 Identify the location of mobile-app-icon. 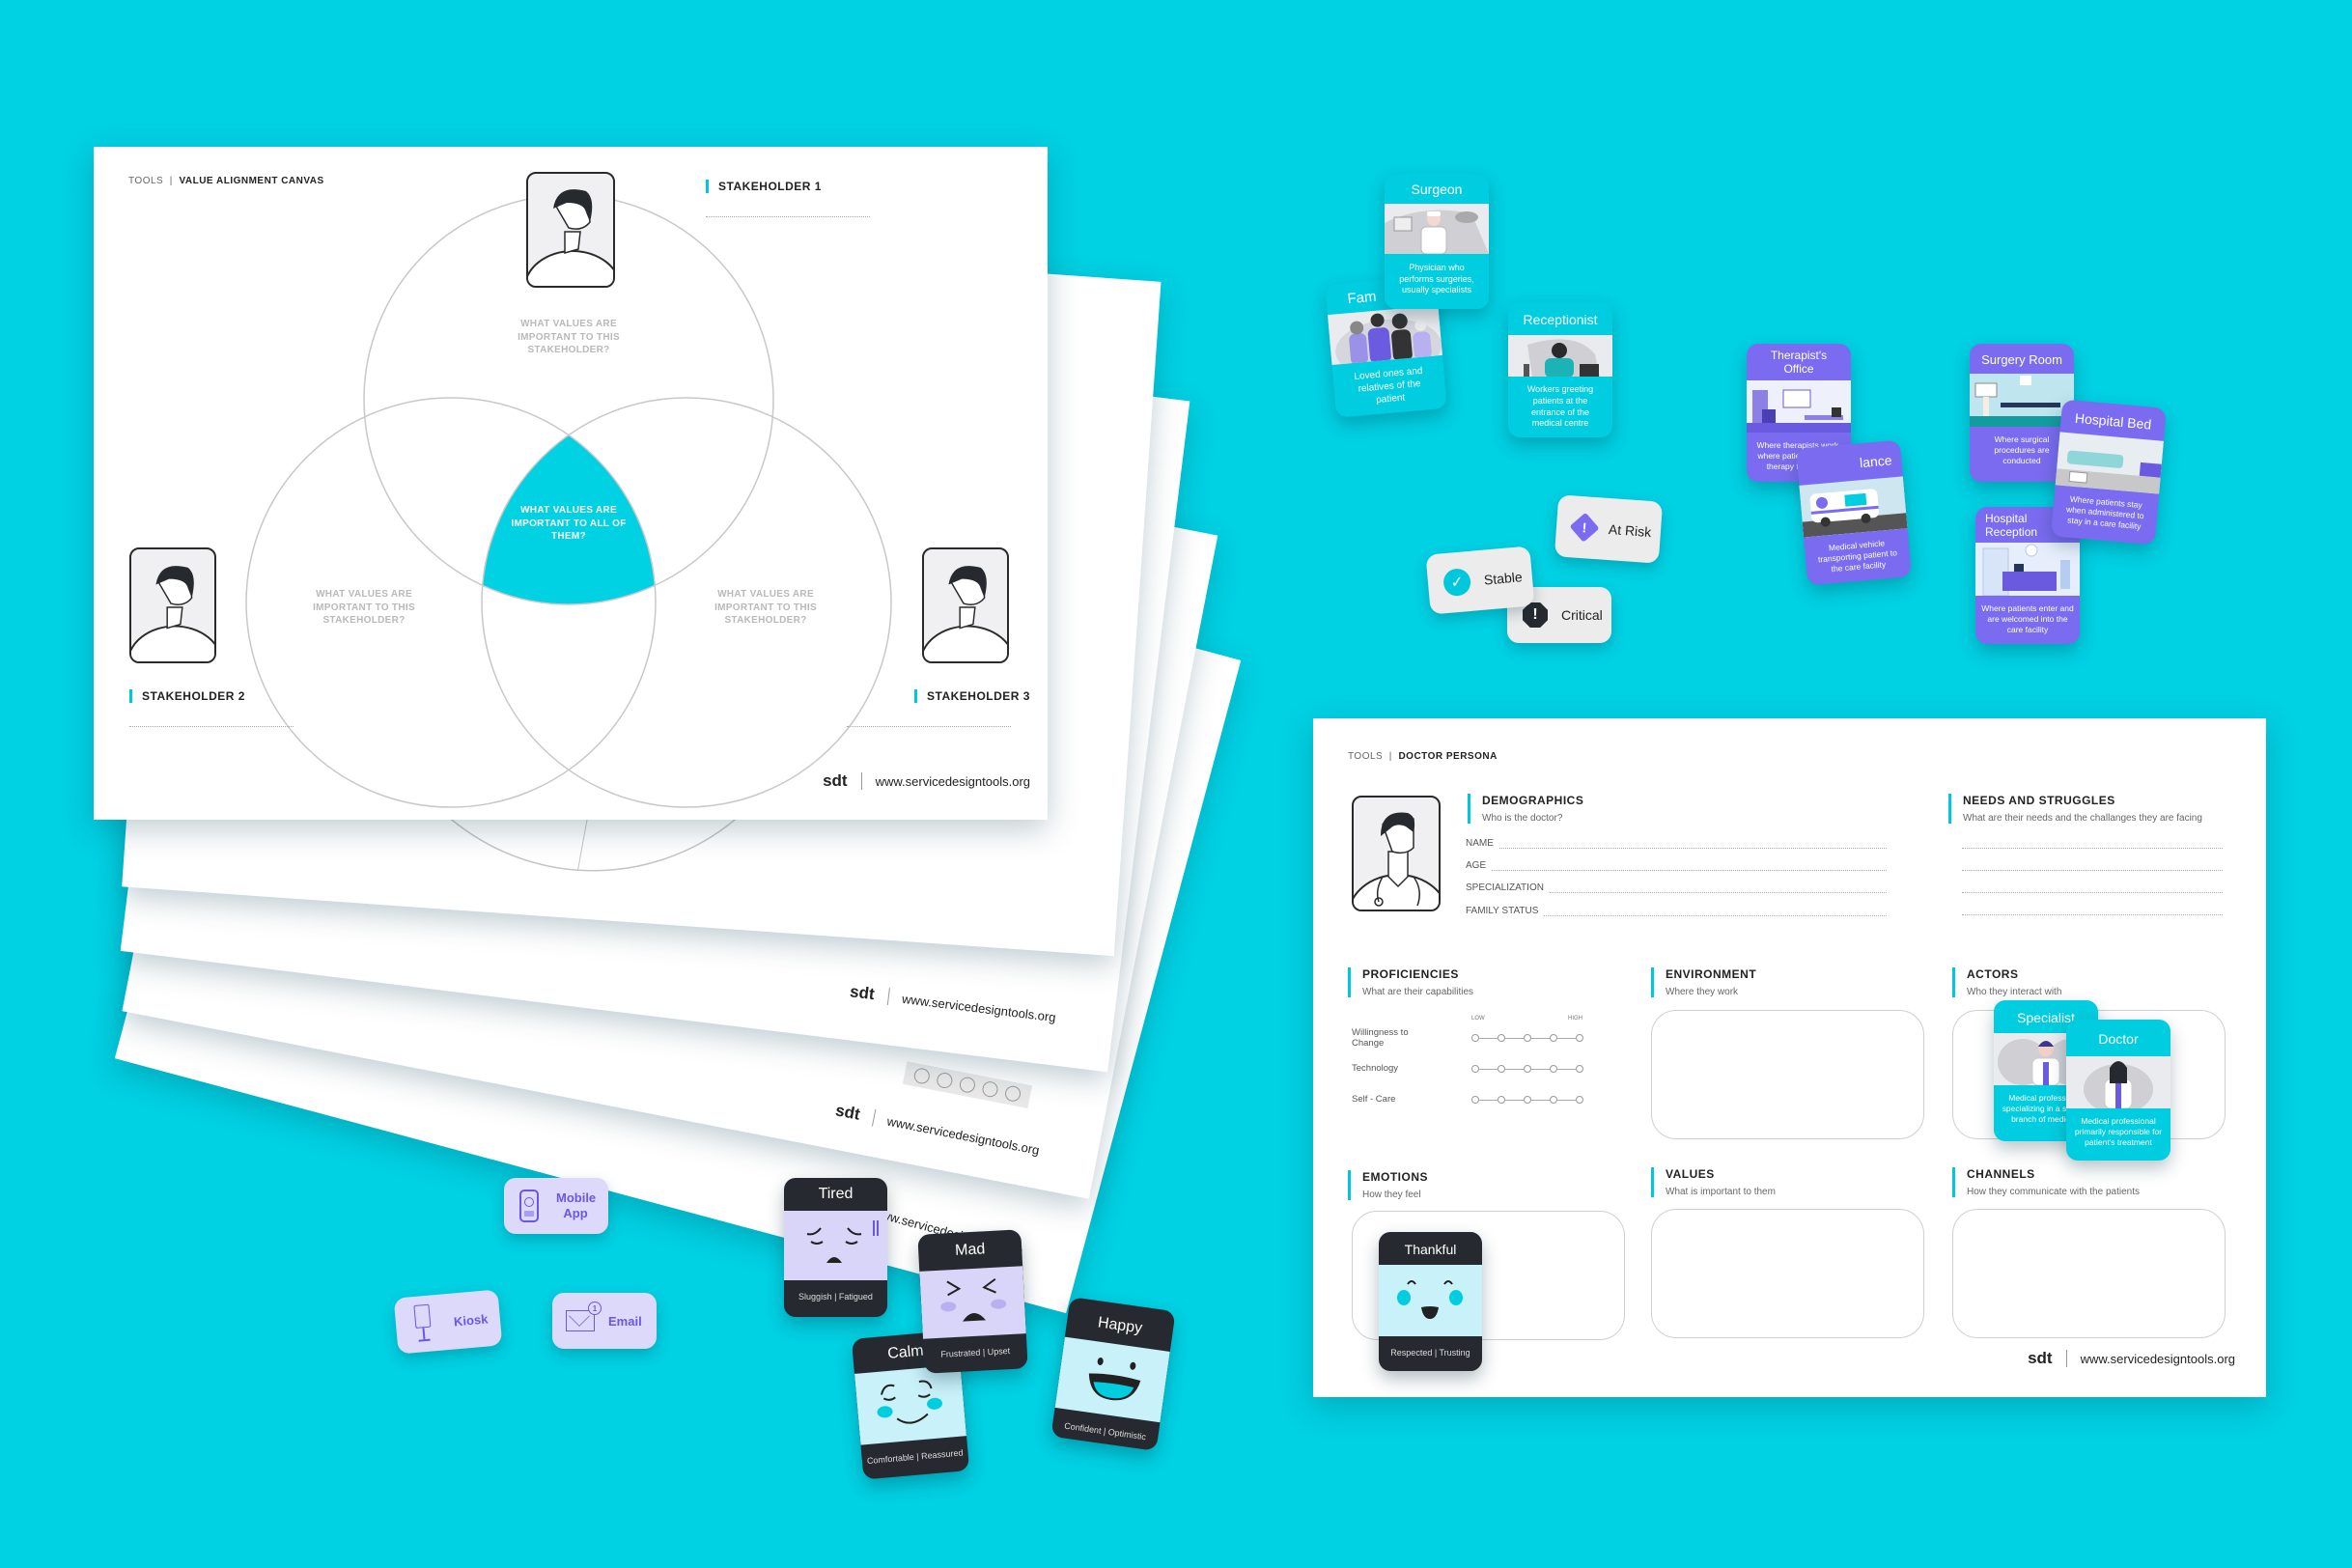
(529, 1206).